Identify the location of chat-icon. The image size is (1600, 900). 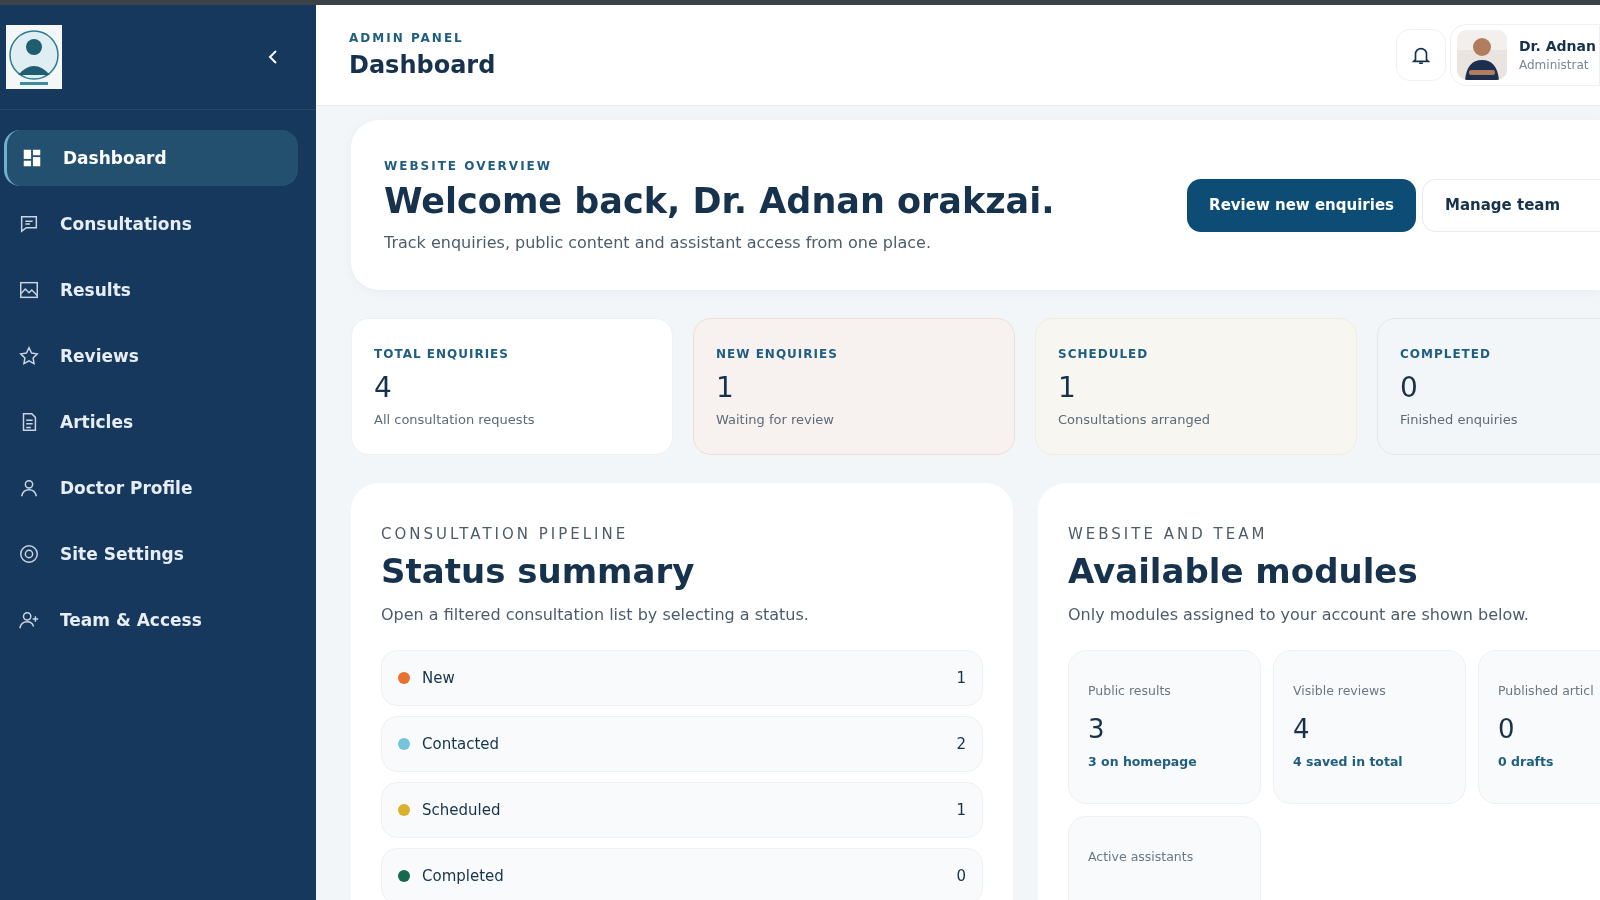
(29, 224).